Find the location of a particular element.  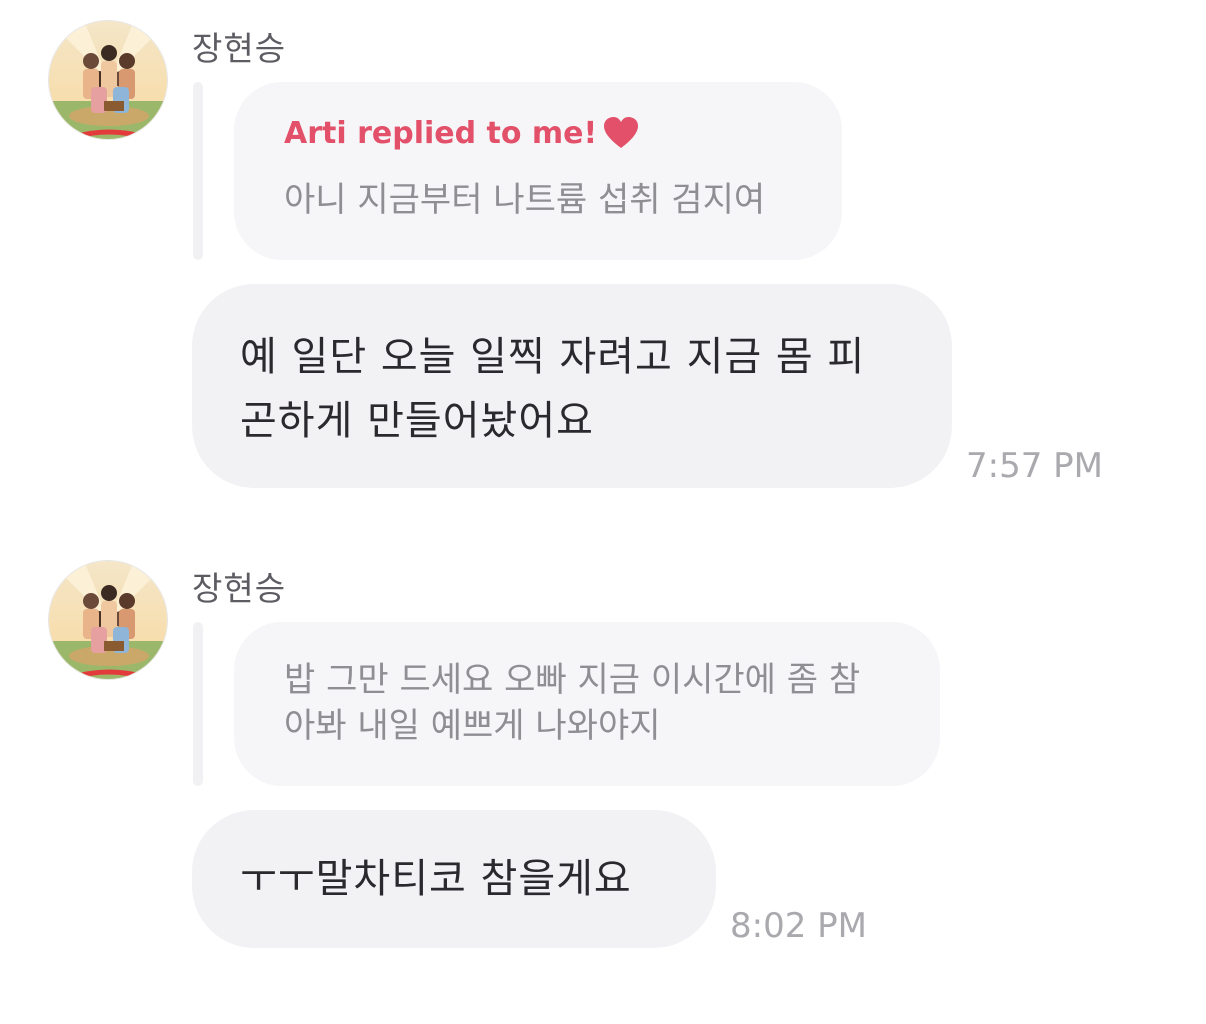

heart-icon is located at coordinates (621, 137).